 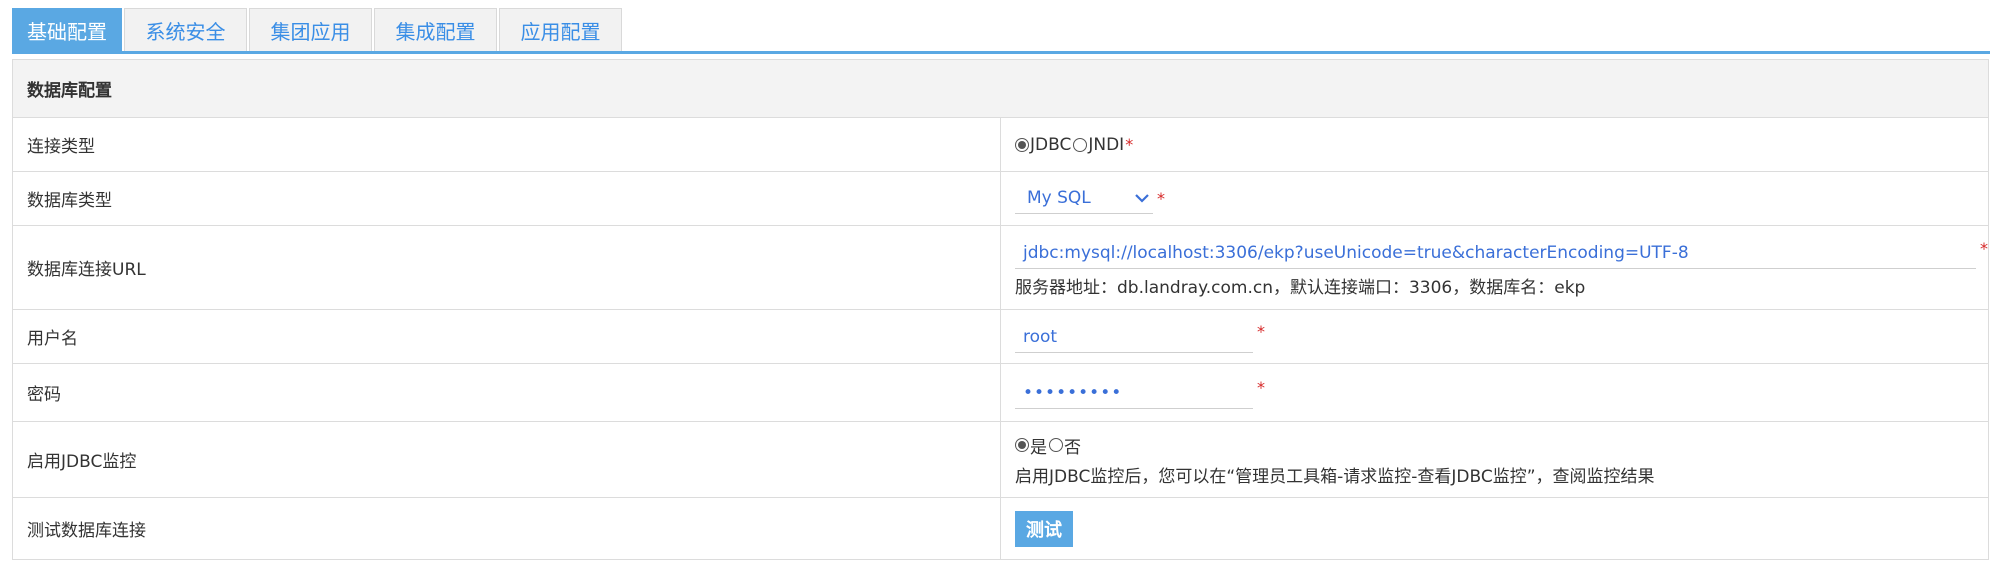 I want to click on radio-no-label: 否, so click(x=1072, y=445).